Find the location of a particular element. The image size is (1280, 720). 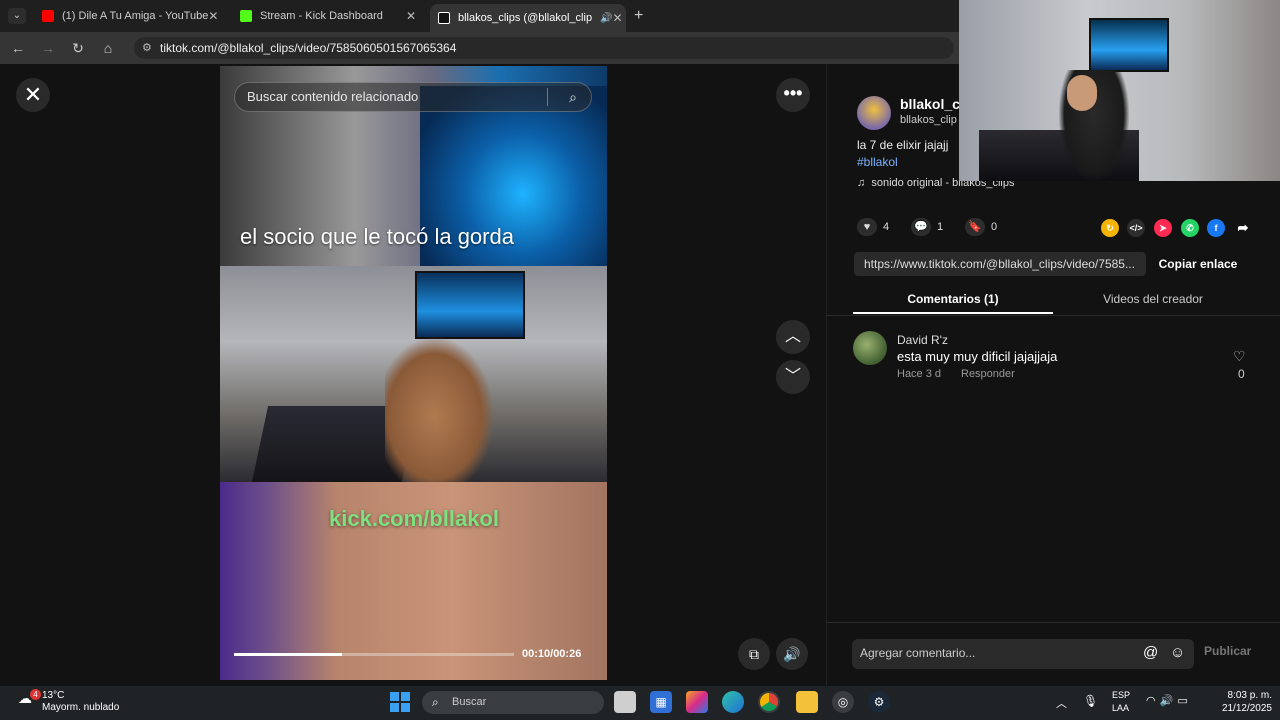

heart-icon: ♥ is located at coordinates (867, 227).